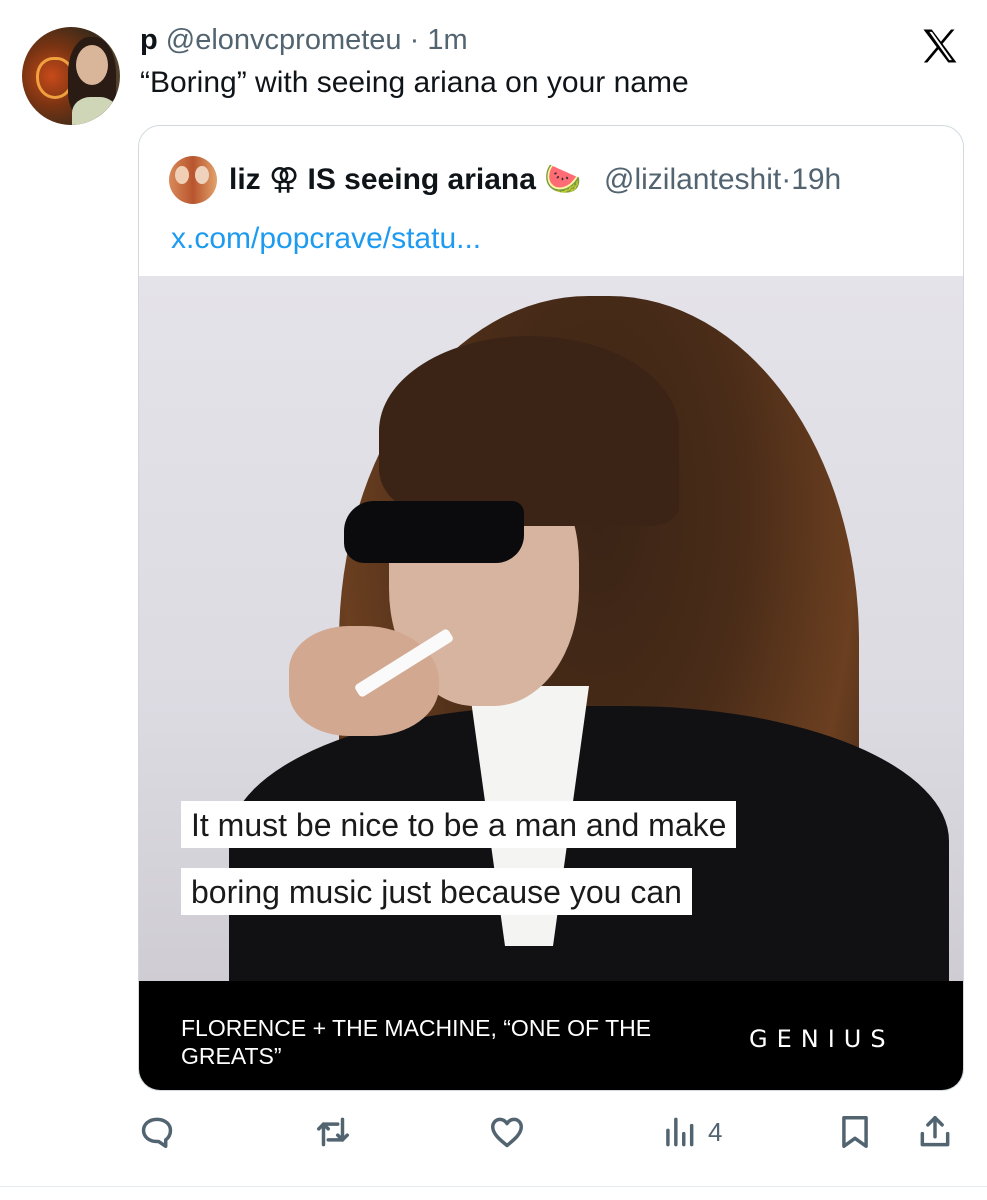 This screenshot has width=987, height=1200. What do you see at coordinates (202, 175) in the screenshot?
I see `avatar-face-right` at bounding box center [202, 175].